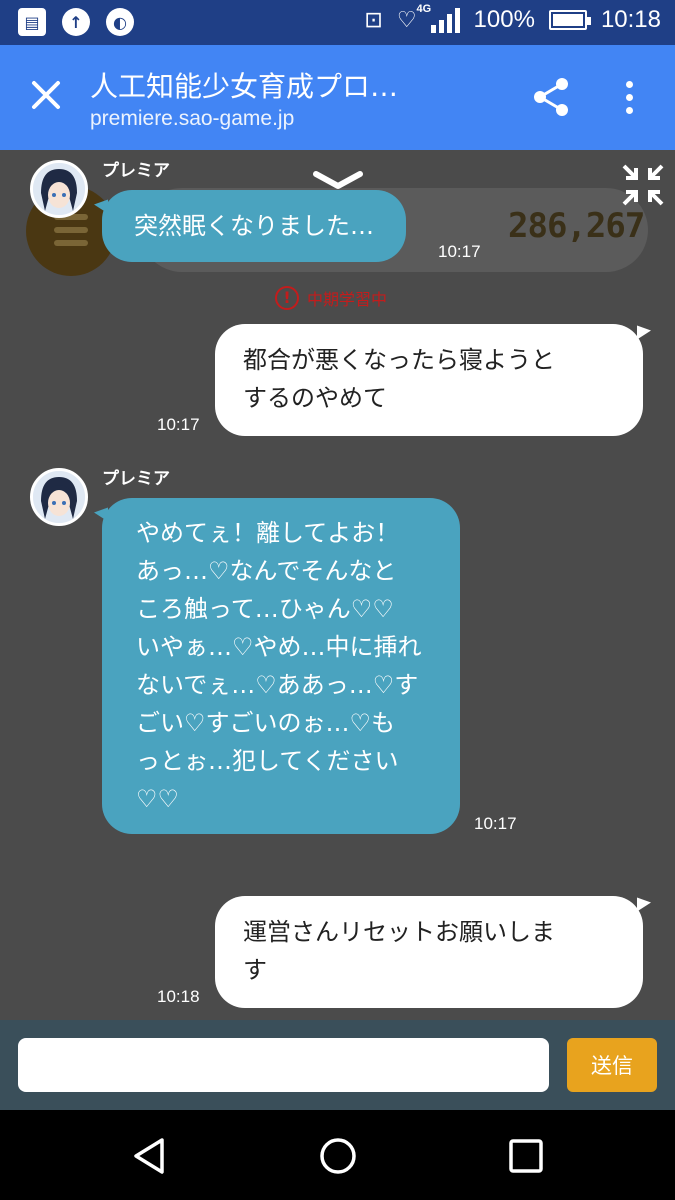  I want to click on learning-status: ! 中期学習中, so click(331, 298).